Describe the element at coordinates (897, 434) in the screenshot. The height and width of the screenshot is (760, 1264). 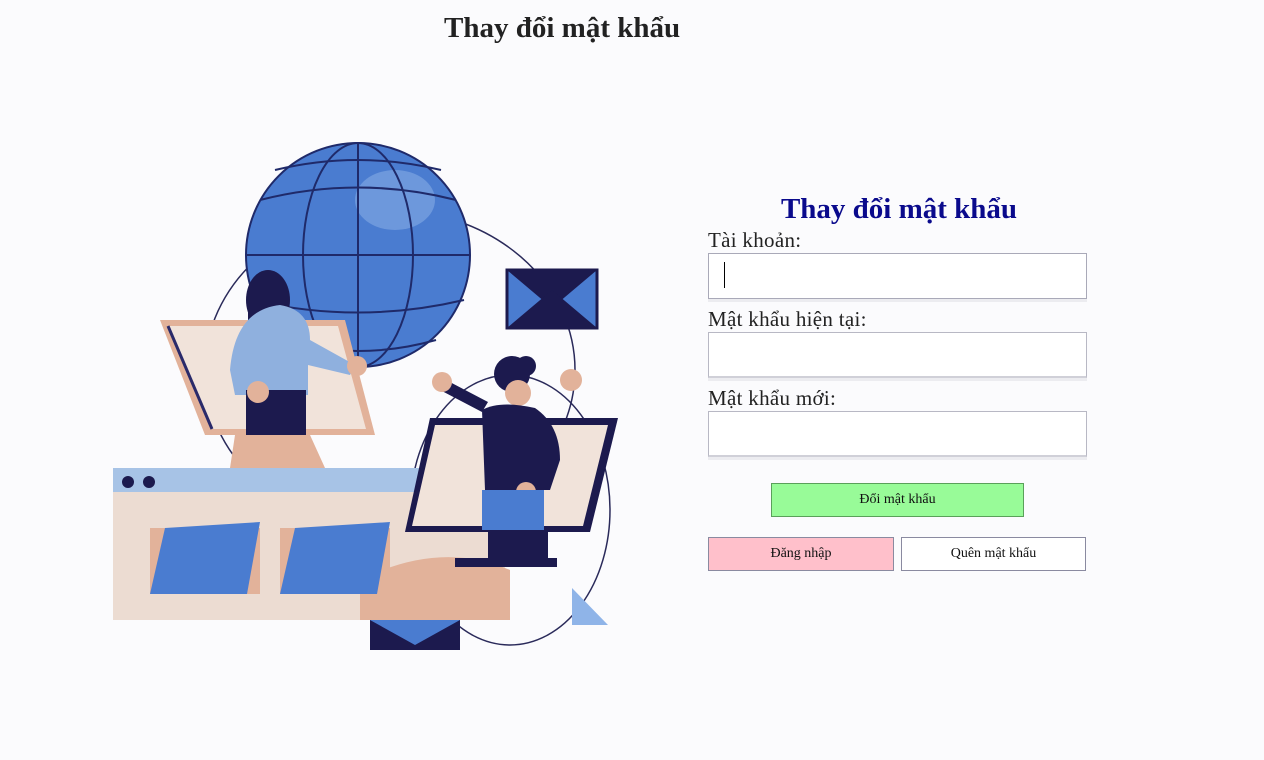
I see `new-password-input` at that location.